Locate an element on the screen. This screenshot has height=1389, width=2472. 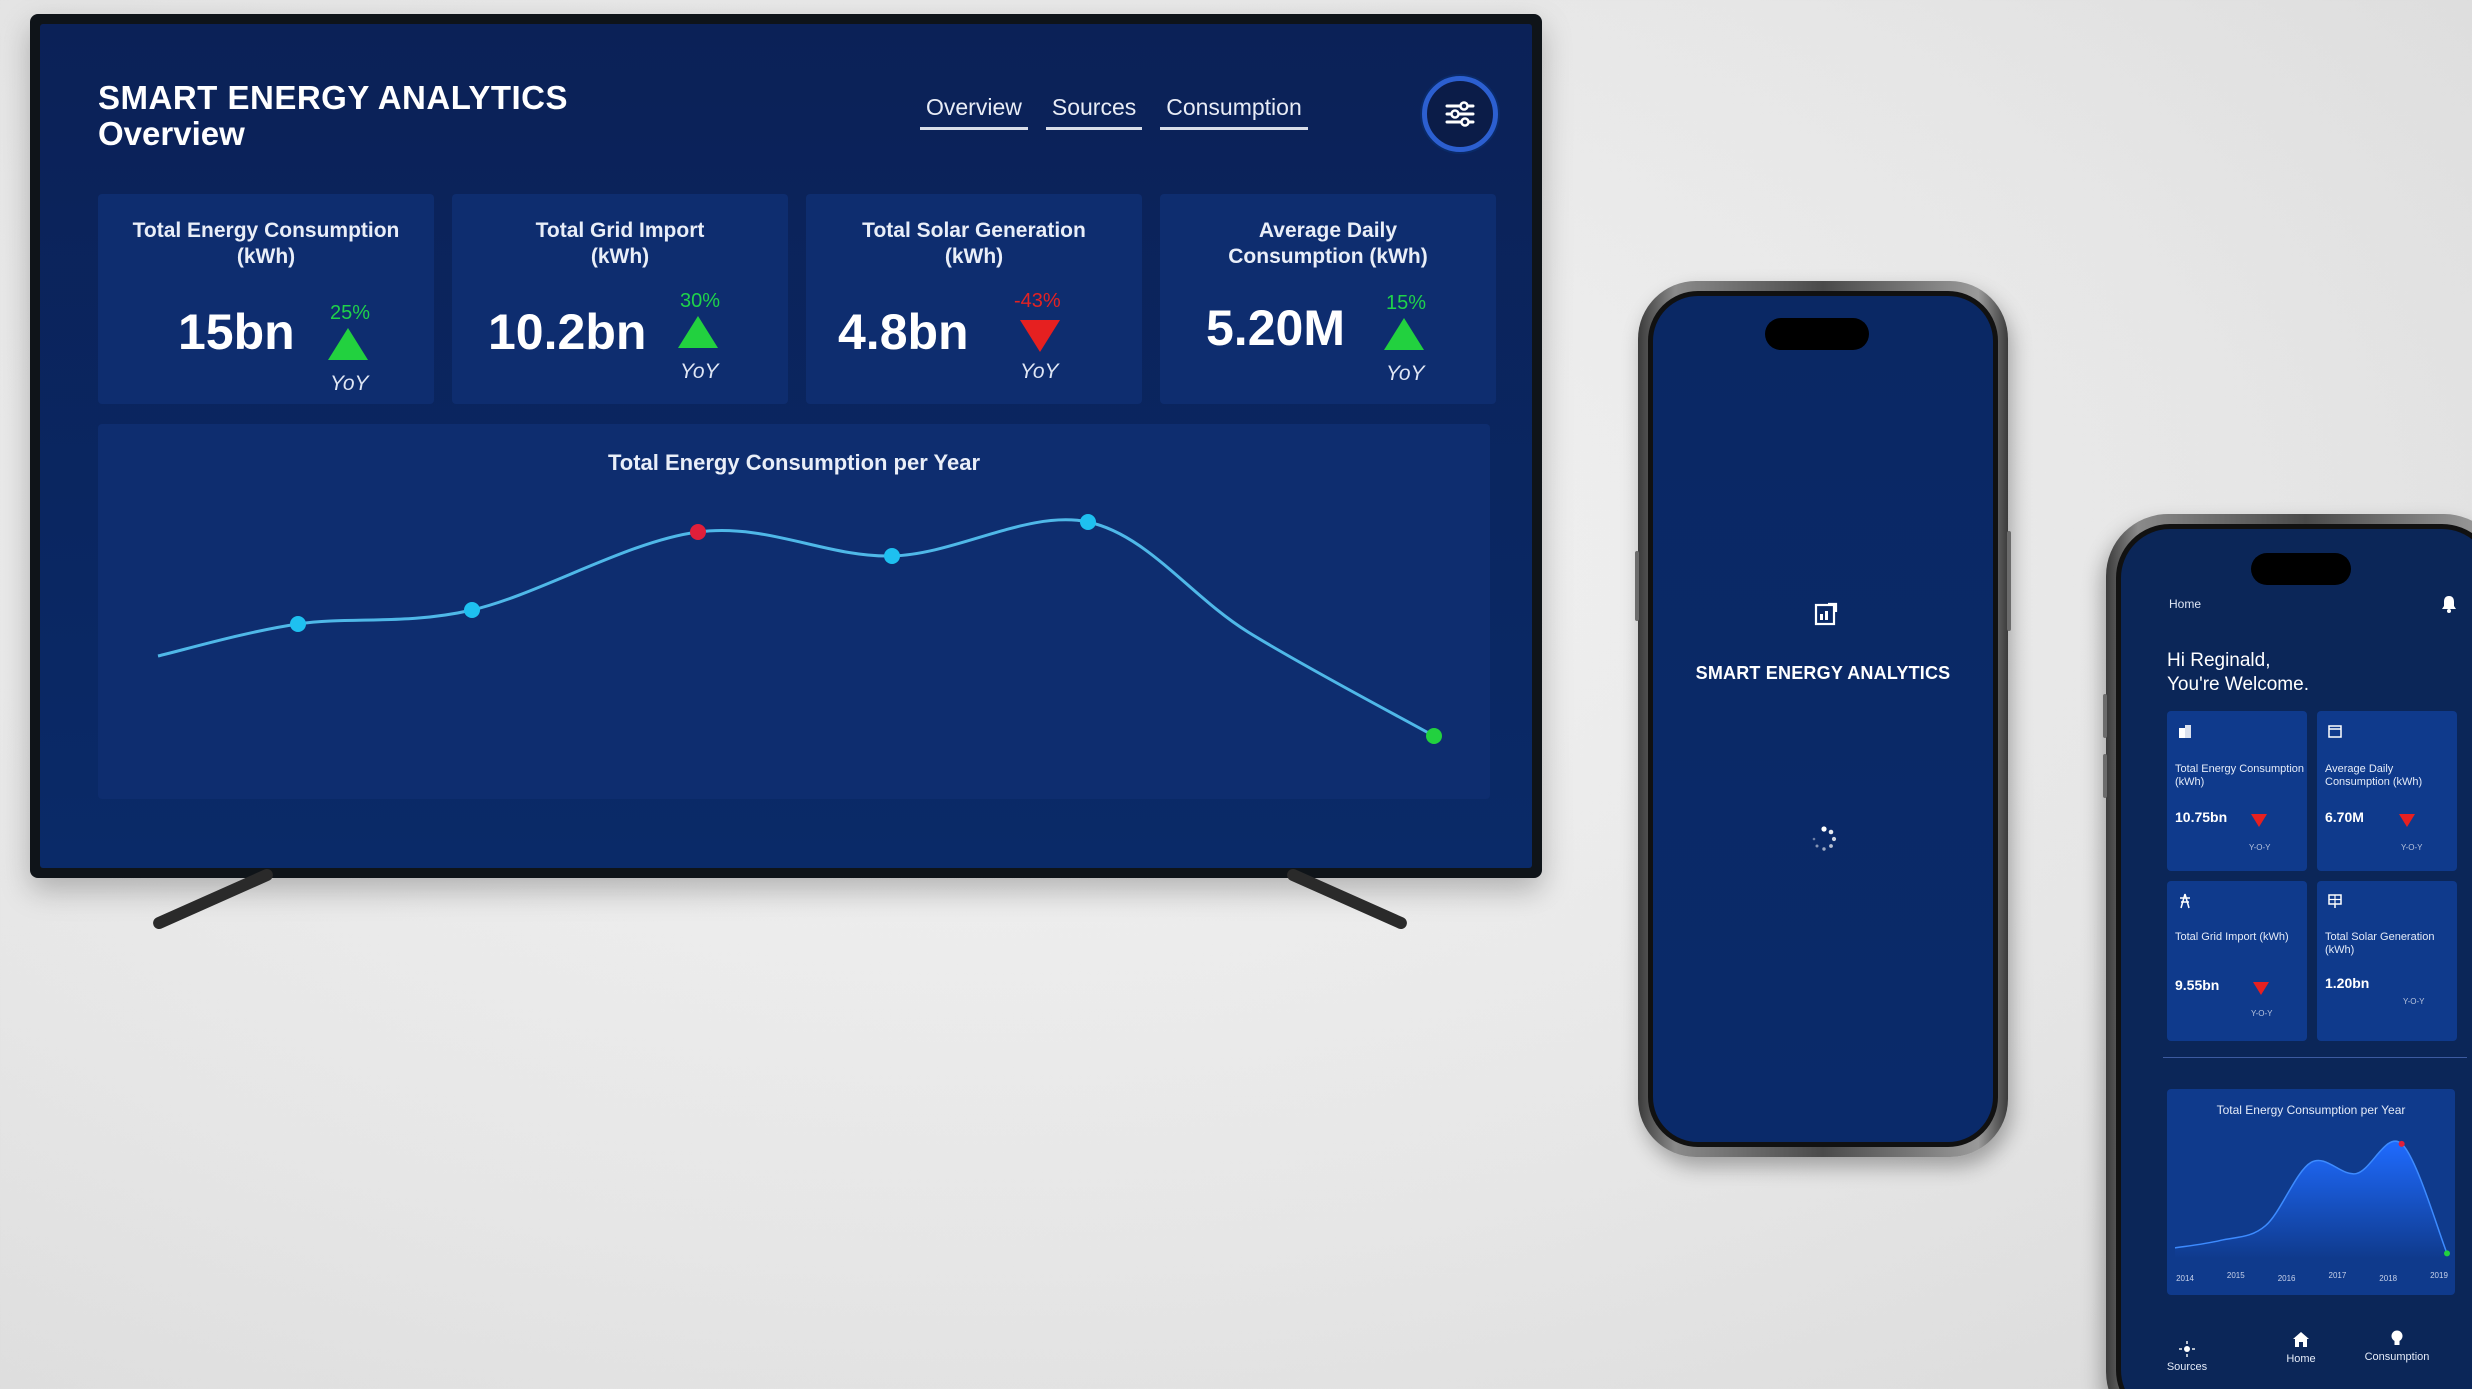
tab-label: Sources is located at coordinates (2187, 1367).